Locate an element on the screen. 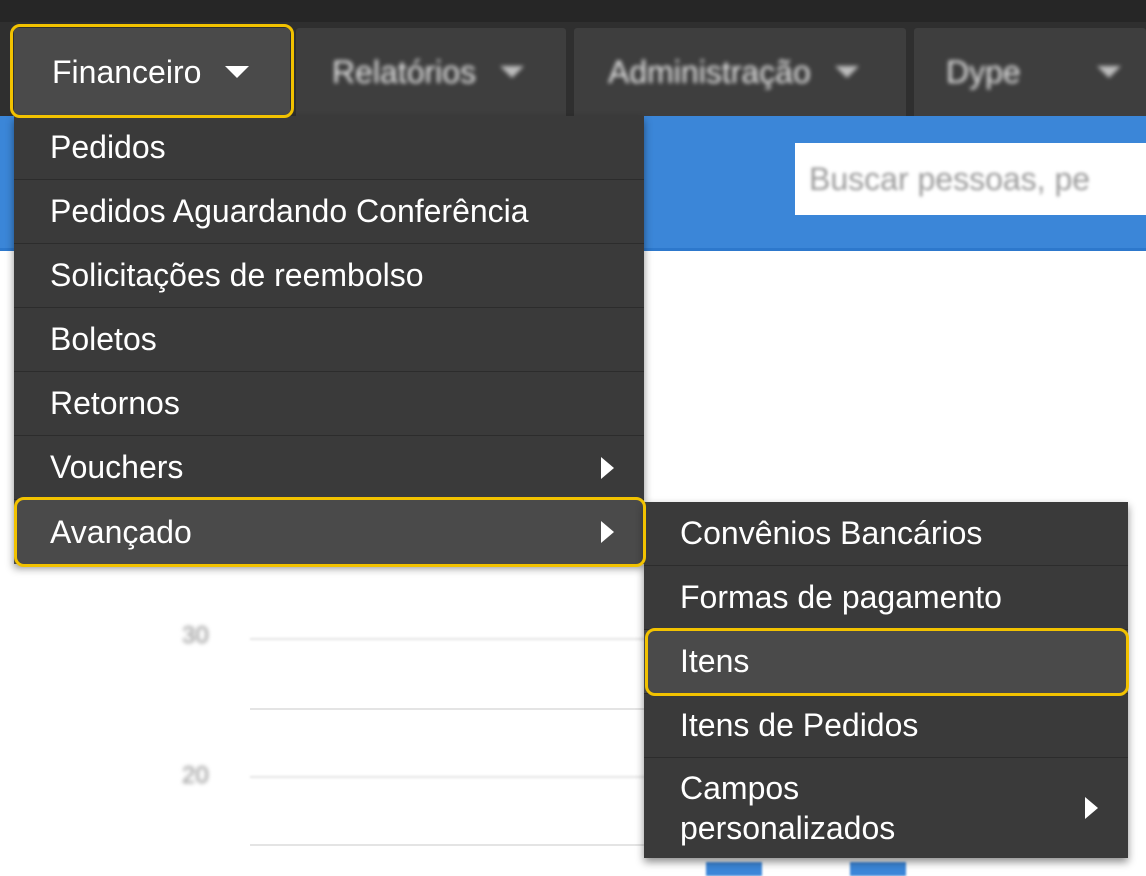 The image size is (1146, 876). menu-item-itens: Itens is located at coordinates (886, 662).